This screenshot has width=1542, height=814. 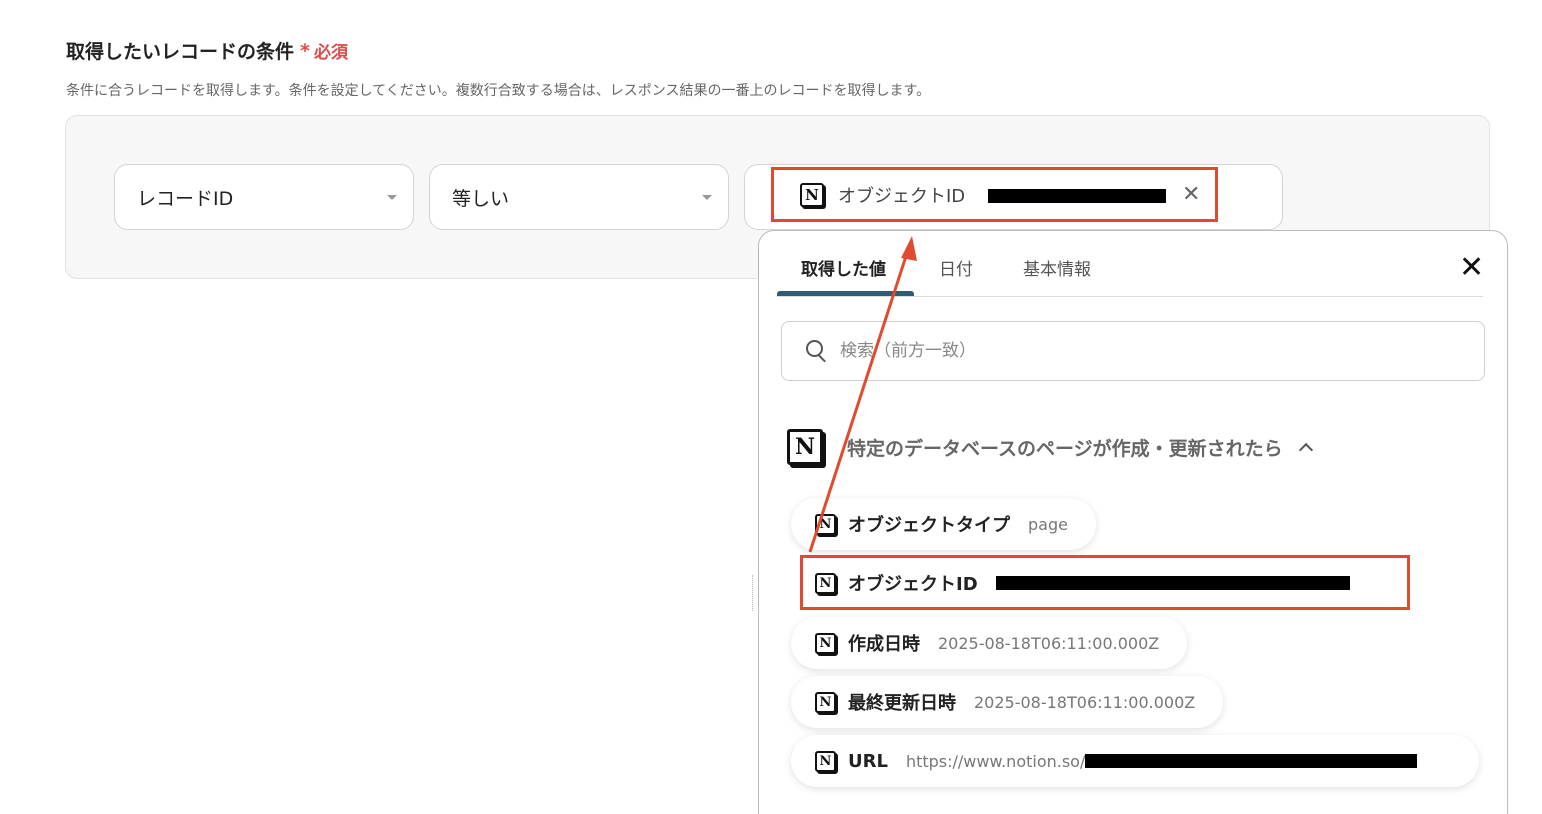 What do you see at coordinates (579, 197) in the screenshot?
I see `operator-select: 等しい` at bounding box center [579, 197].